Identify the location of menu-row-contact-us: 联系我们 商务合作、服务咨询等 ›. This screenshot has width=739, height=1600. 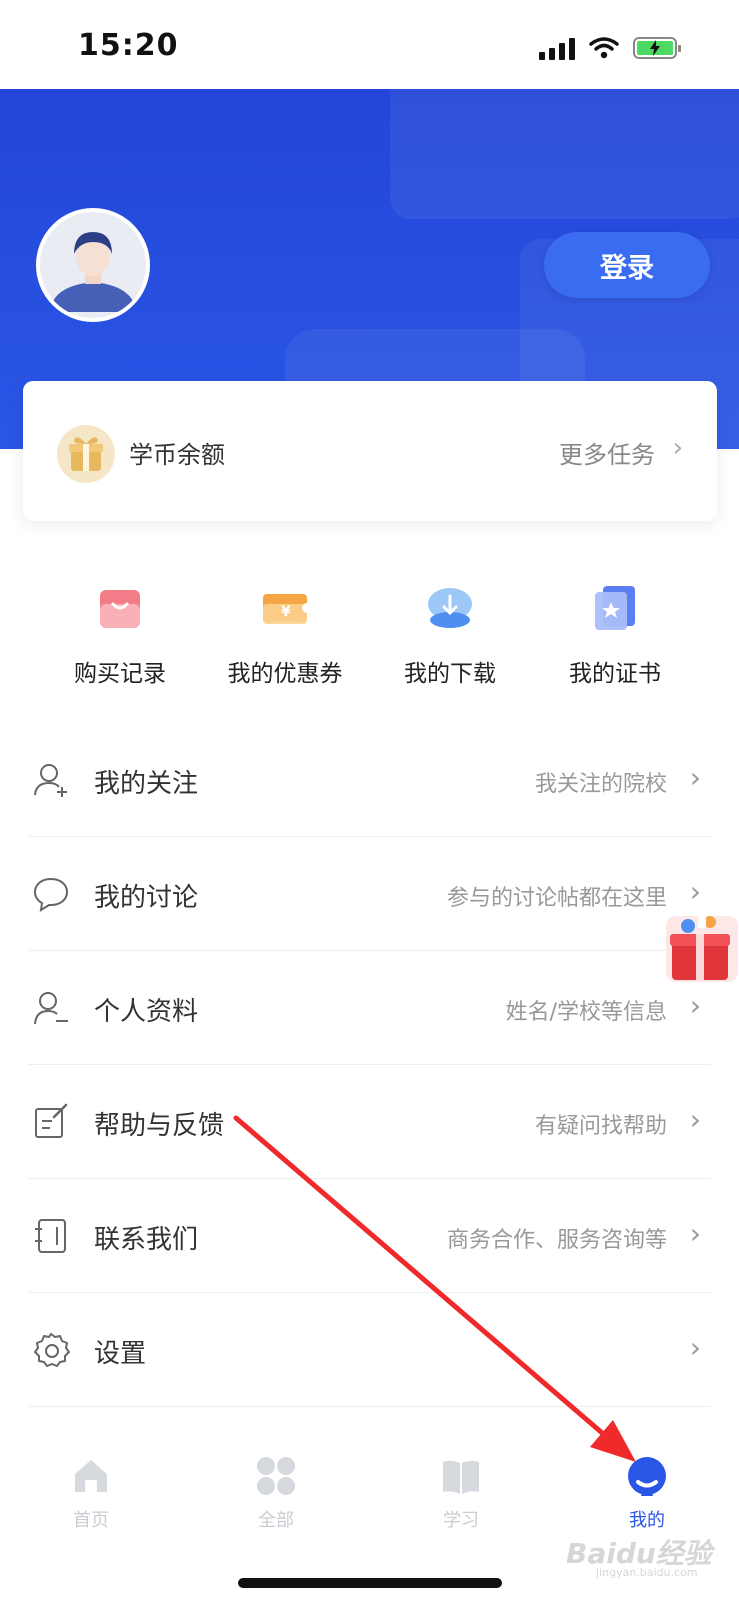
(369, 1236).